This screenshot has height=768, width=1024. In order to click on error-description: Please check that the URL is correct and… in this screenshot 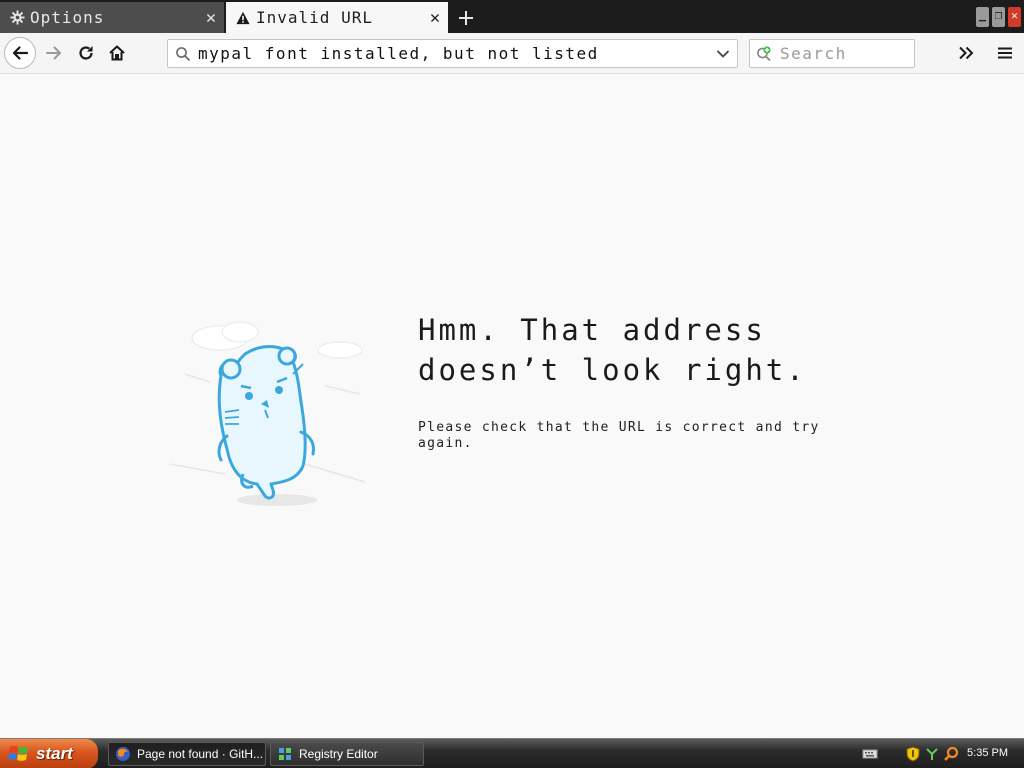, I will do `click(619, 435)`.